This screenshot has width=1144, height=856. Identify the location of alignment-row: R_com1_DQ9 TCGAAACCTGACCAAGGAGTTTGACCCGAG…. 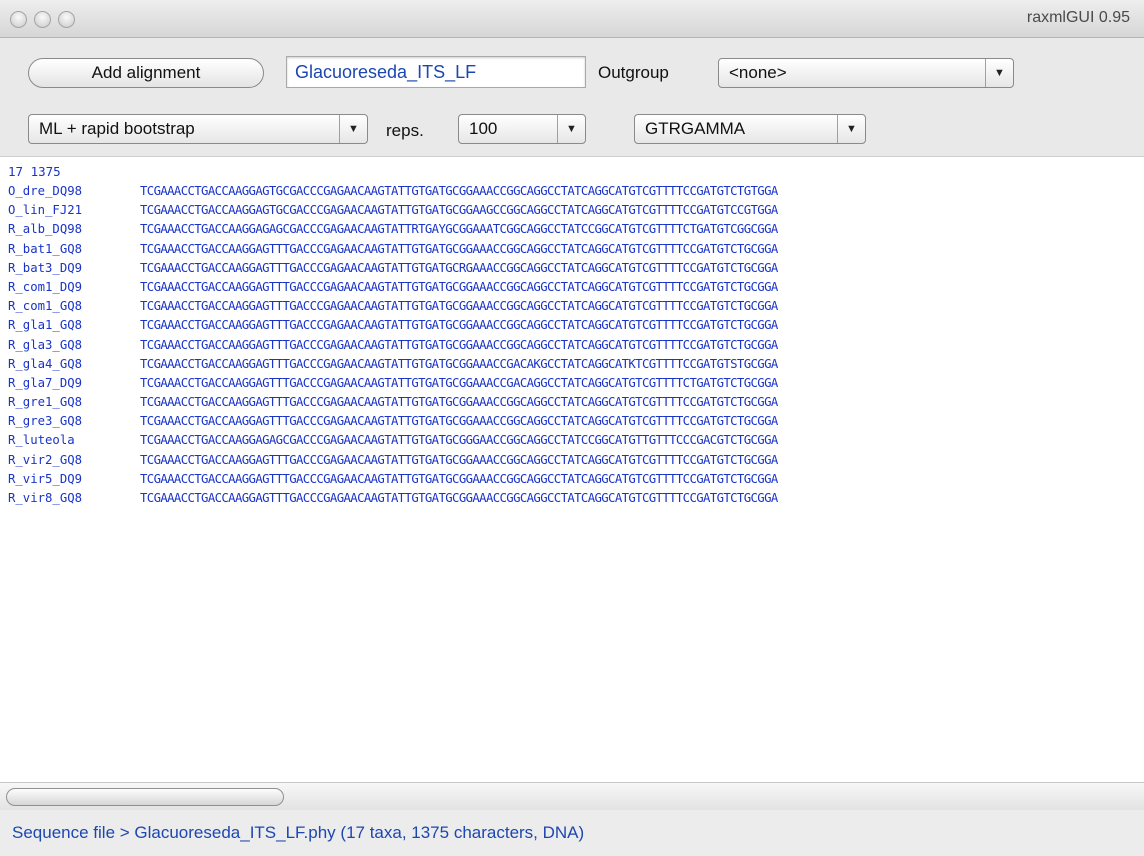
(393, 289).